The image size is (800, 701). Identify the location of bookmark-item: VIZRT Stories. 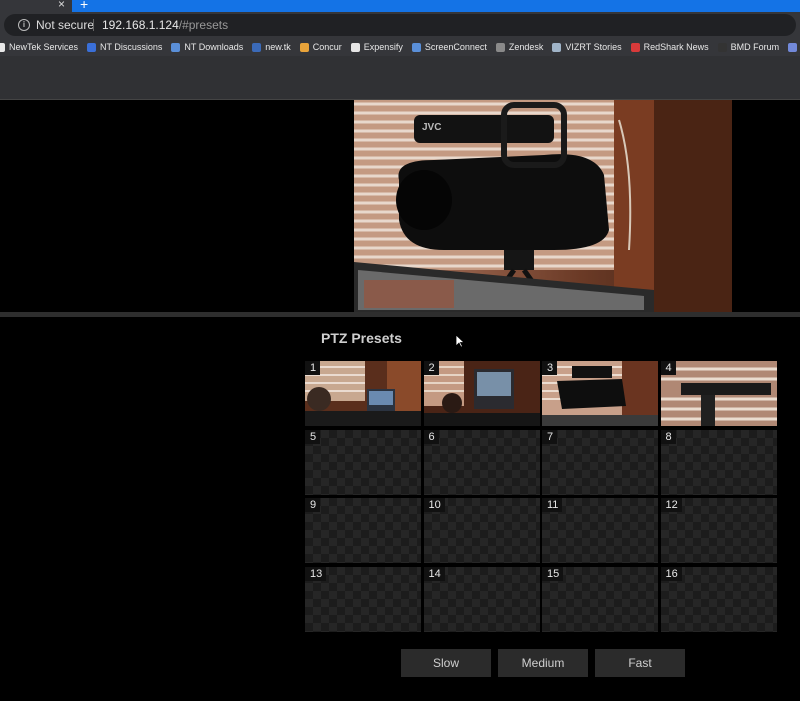
(587, 47).